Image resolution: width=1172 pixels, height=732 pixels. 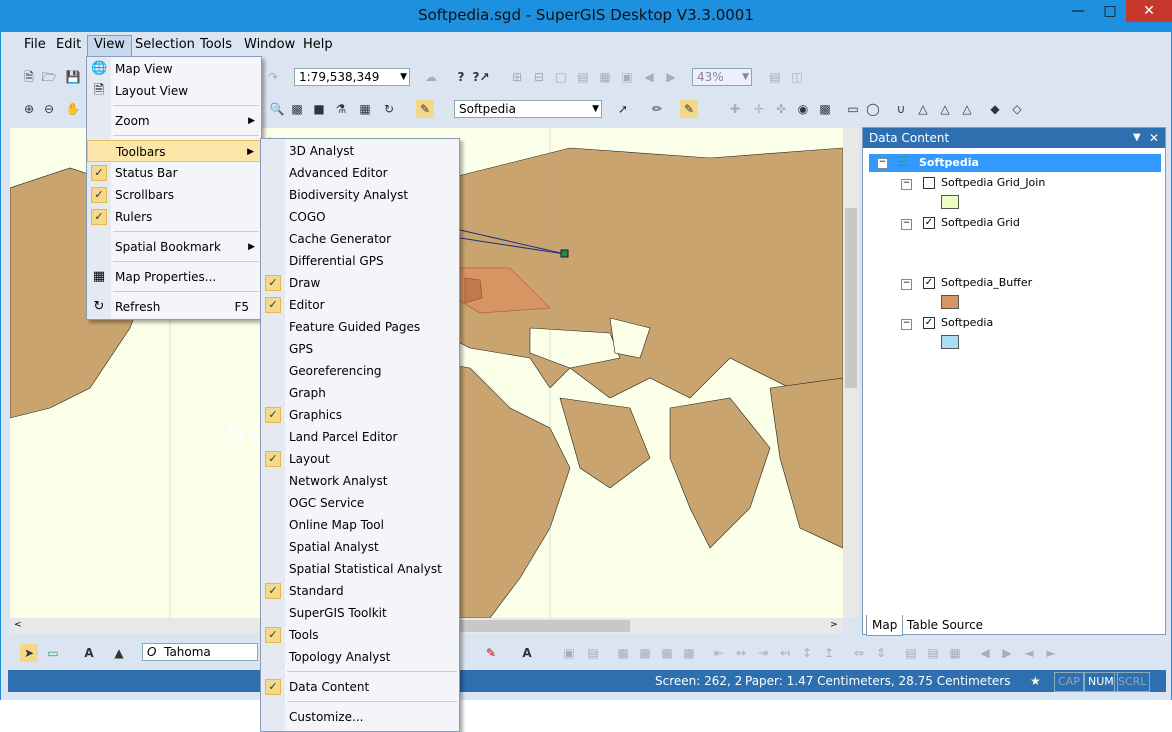 What do you see at coordinates (491, 653) in the screenshot?
I see `line-color-icon: ✎` at bounding box center [491, 653].